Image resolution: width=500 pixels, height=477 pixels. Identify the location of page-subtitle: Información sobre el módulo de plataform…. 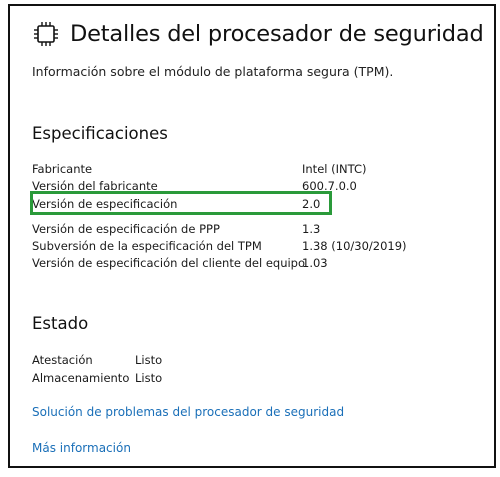
(213, 71).